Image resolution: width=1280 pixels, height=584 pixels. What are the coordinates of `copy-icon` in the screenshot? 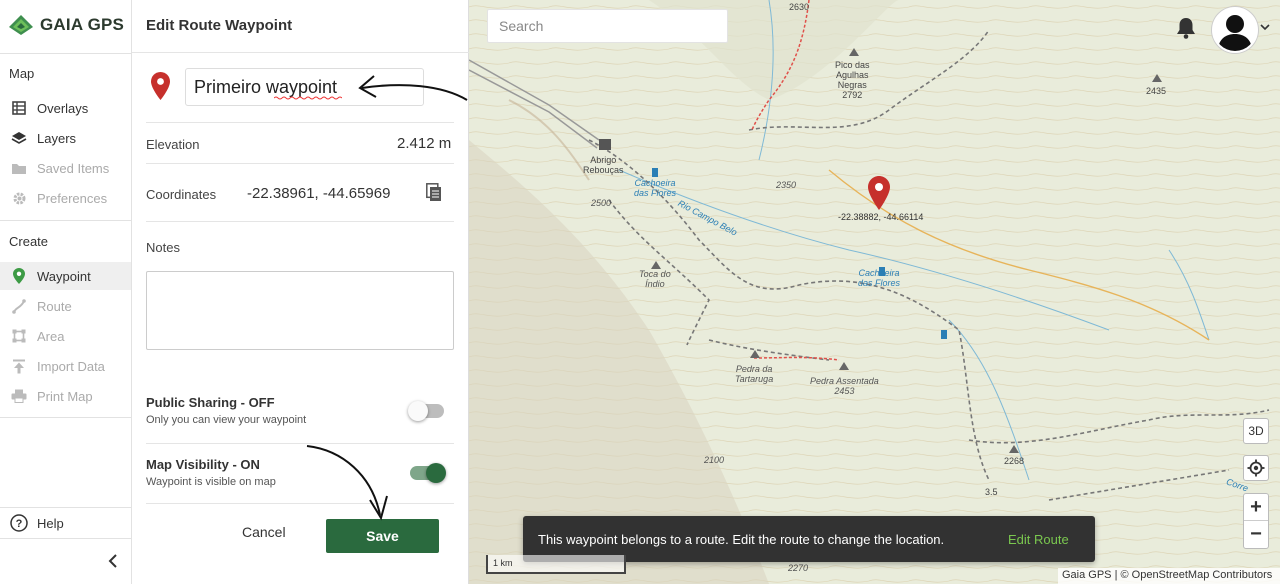 It's located at (433, 192).